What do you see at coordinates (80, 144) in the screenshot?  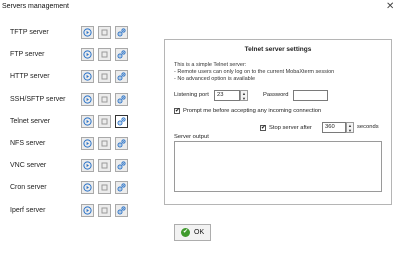 I see `server-row: NFS server` at bounding box center [80, 144].